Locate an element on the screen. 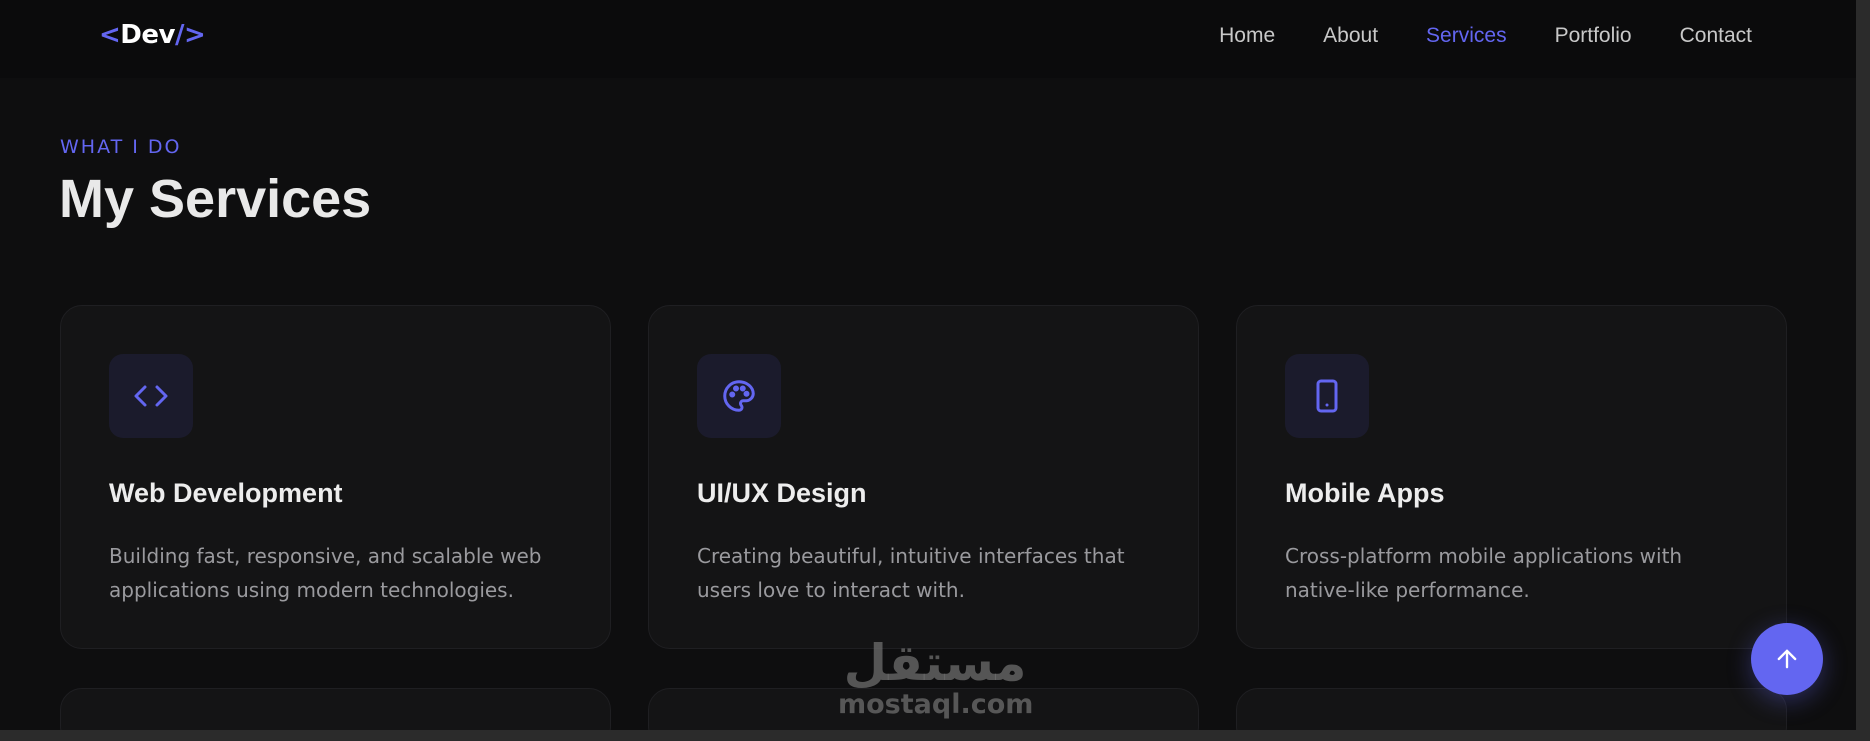 This screenshot has height=741, width=1870. arrow-up-icon is located at coordinates (1787, 659).